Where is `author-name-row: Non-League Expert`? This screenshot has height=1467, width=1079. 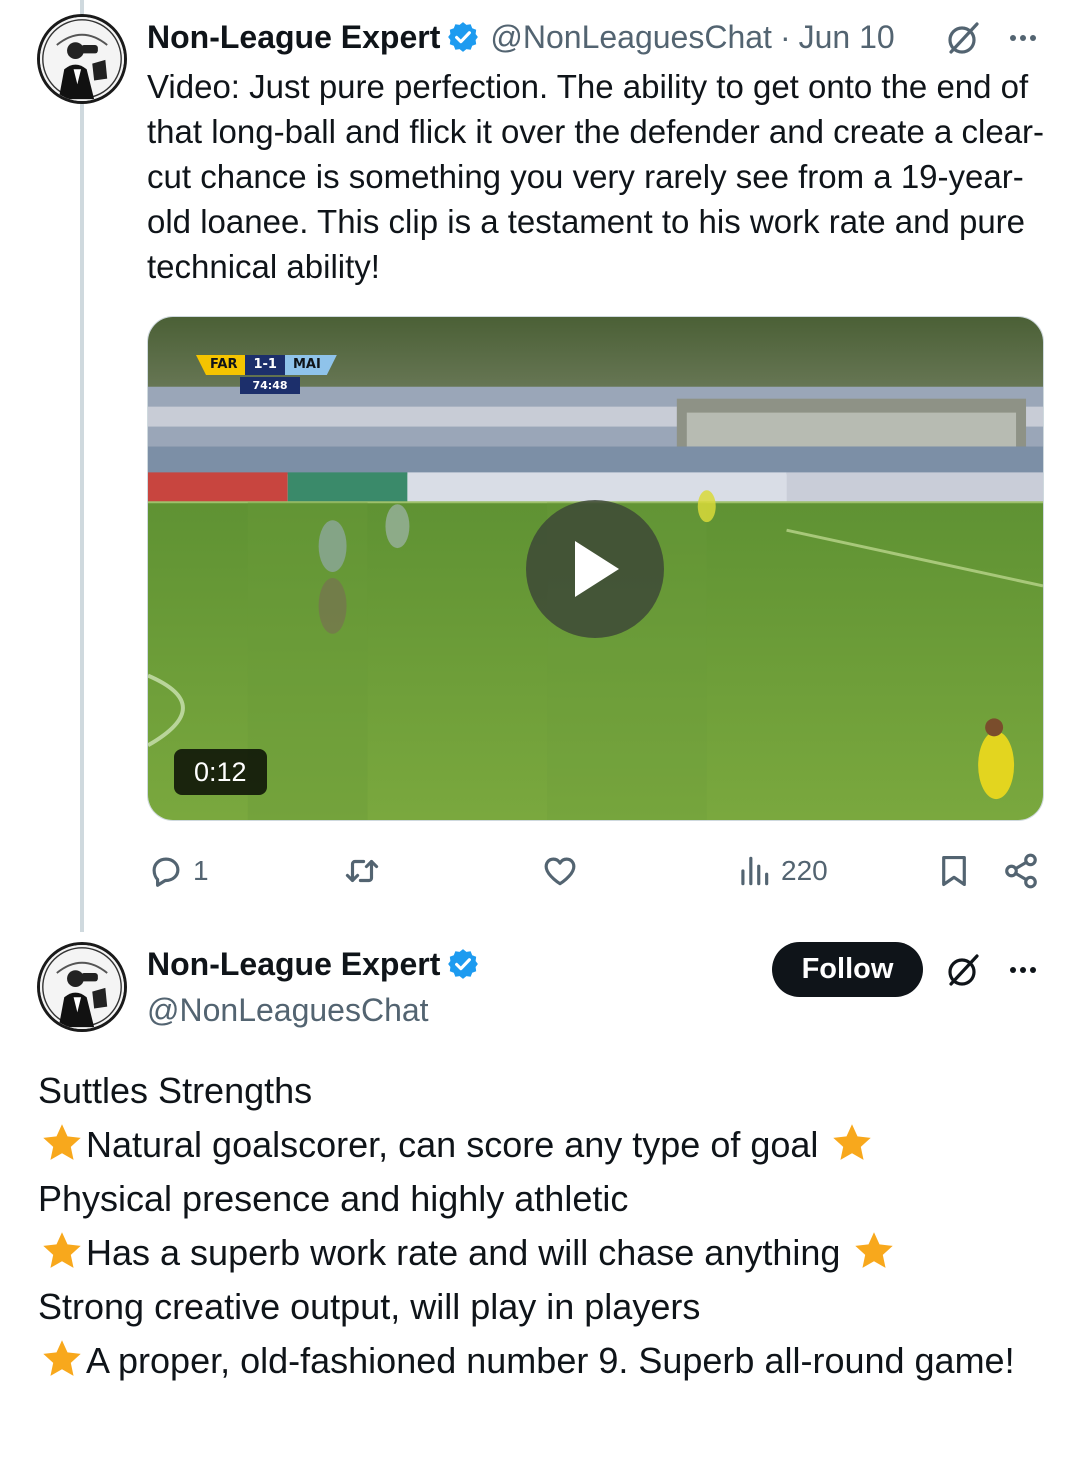
author-name-row: Non-League Expert is located at coordinates (313, 964).